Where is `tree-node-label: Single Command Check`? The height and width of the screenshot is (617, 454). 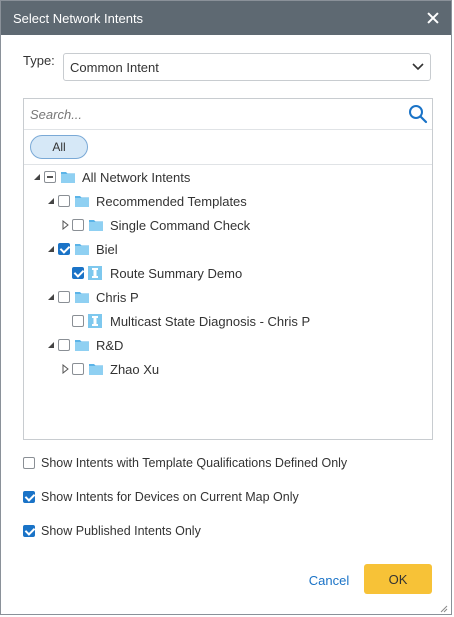 tree-node-label: Single Command Check is located at coordinates (180, 225).